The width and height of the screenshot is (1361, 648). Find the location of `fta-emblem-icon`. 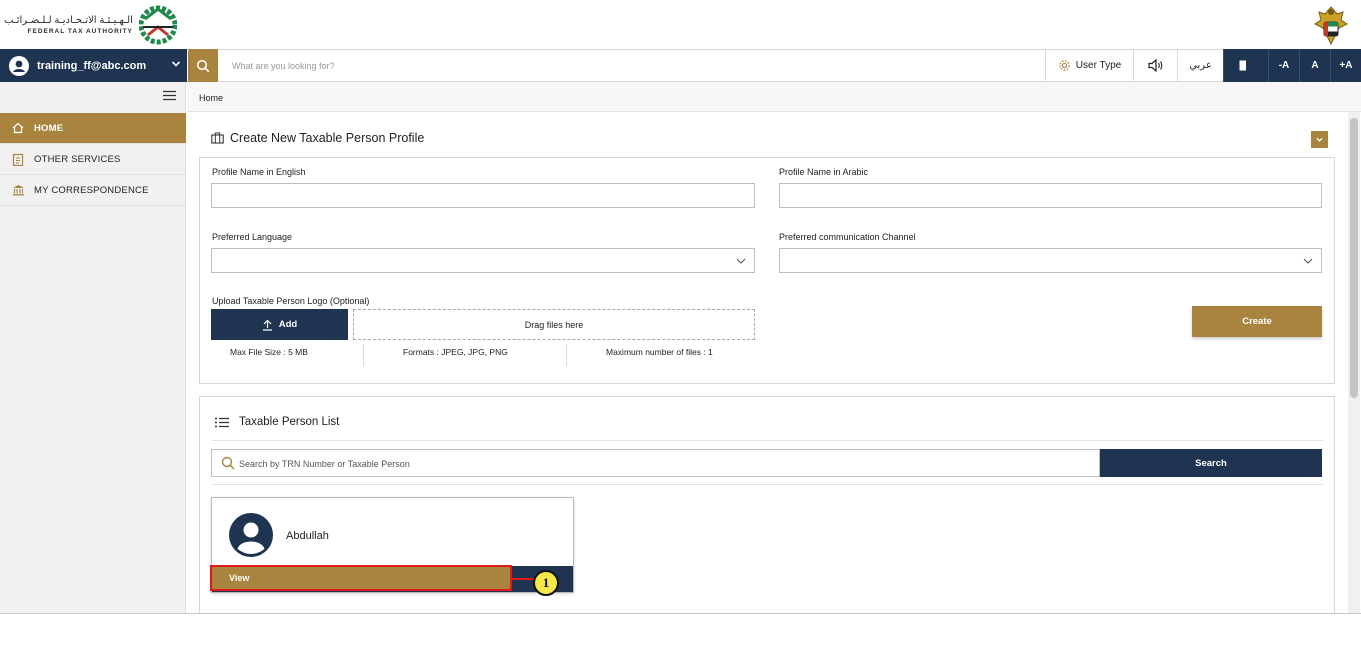

fta-emblem-icon is located at coordinates (157, 25).